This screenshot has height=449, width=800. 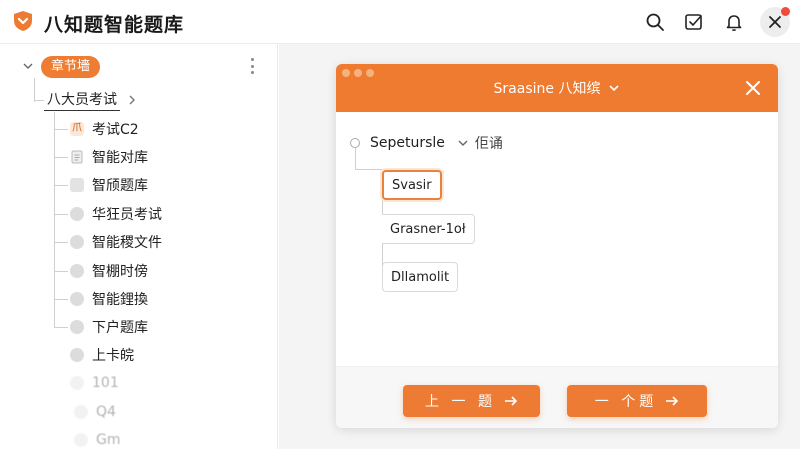 I want to click on sidebar-item-smart-switch: 智能鋰換, so click(x=109, y=299).